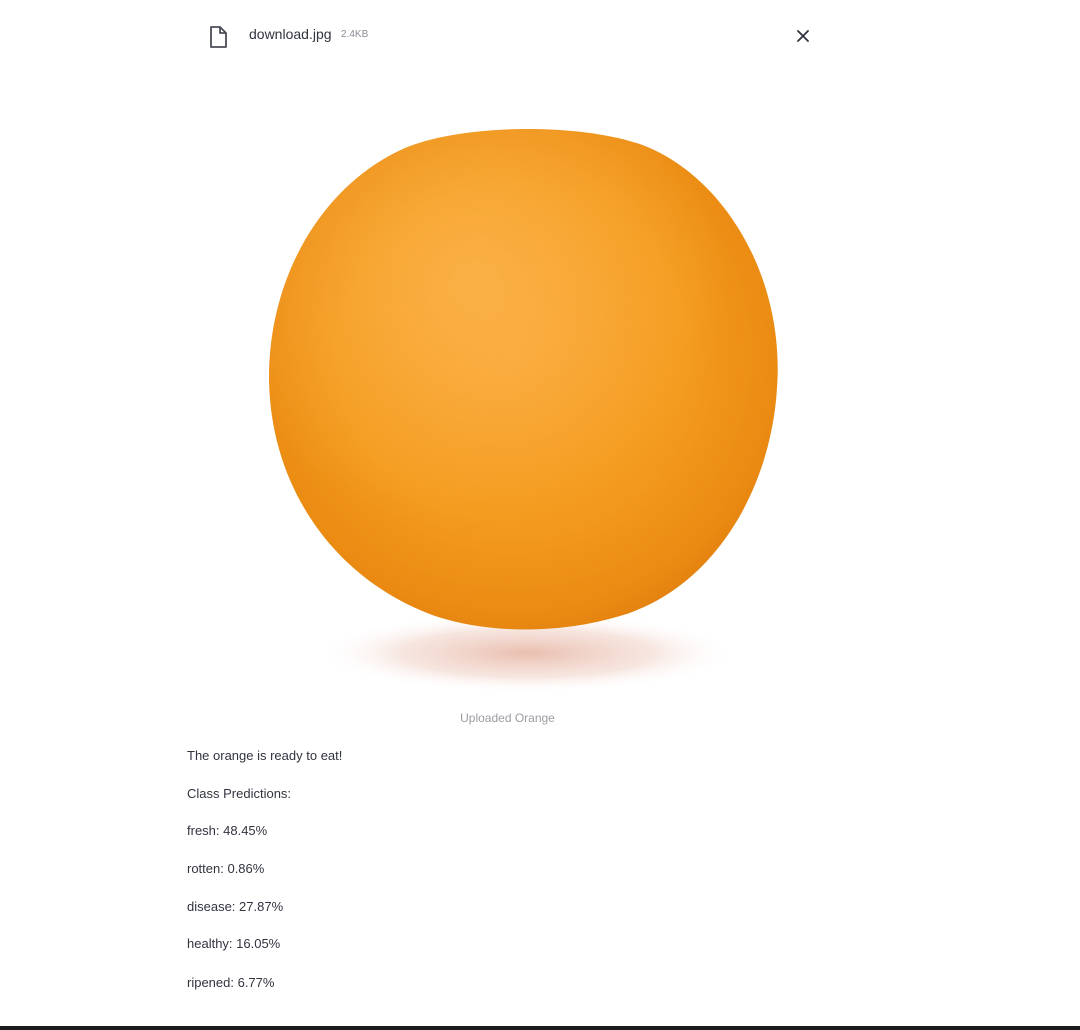 Image resolution: width=1080 pixels, height=1030 pixels. I want to click on remove-file-button, so click(803, 38).